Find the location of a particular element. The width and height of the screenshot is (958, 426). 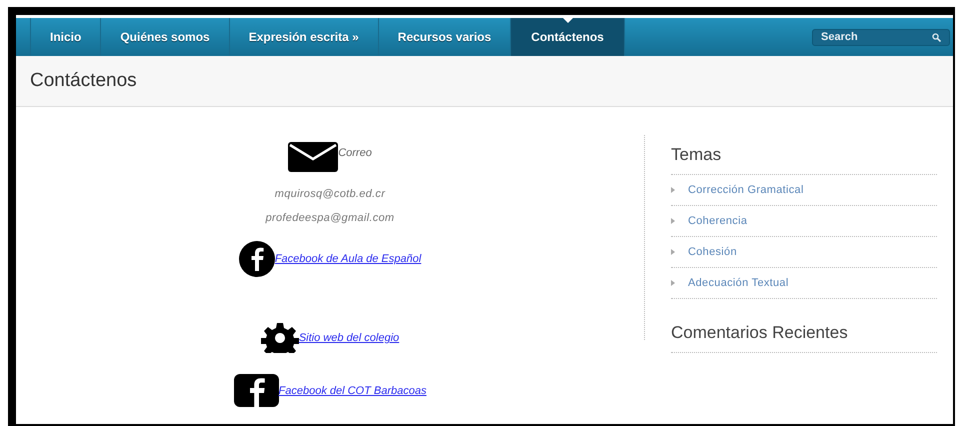

topic-link: Cohesión is located at coordinates (712, 252).